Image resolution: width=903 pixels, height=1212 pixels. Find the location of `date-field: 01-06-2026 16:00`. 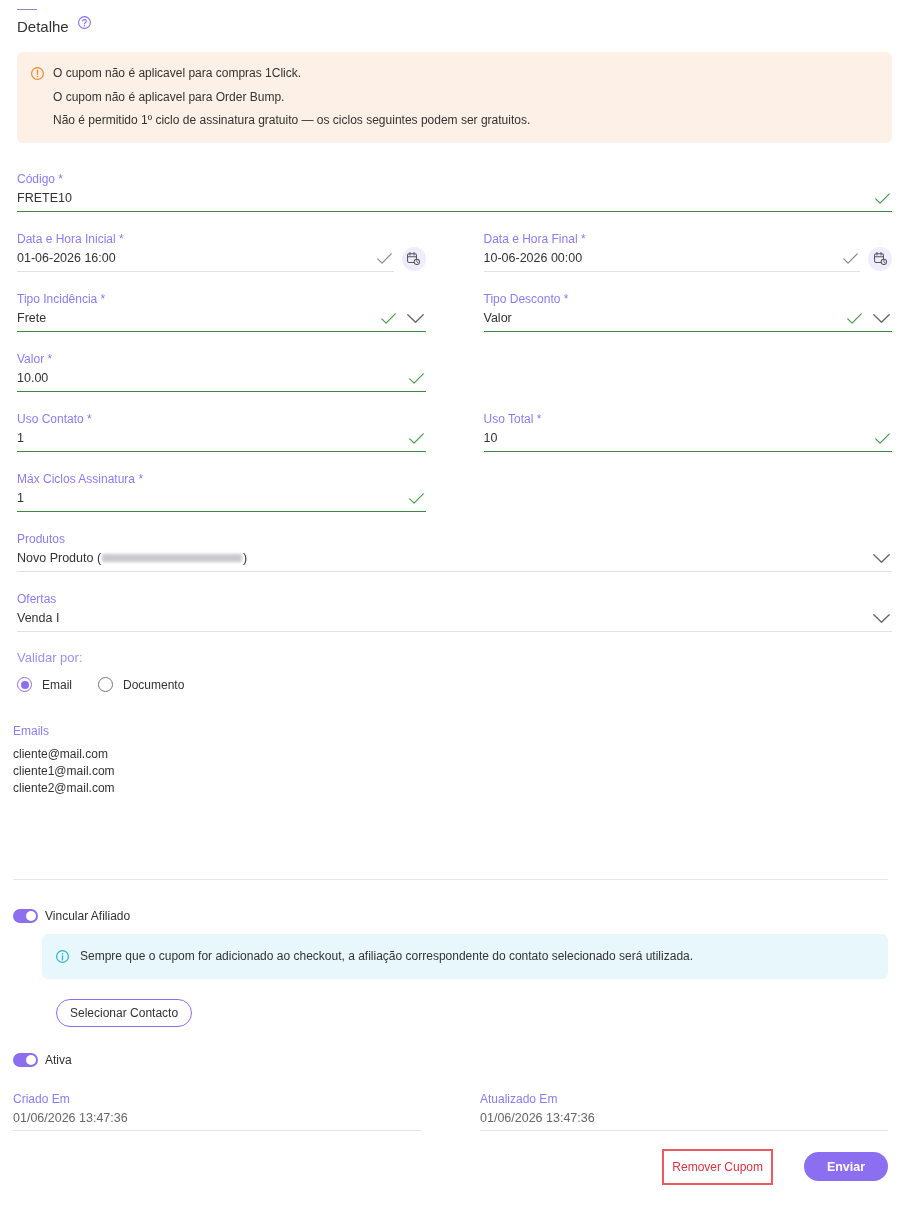

date-field: 01-06-2026 16:00 is located at coordinates (205, 258).